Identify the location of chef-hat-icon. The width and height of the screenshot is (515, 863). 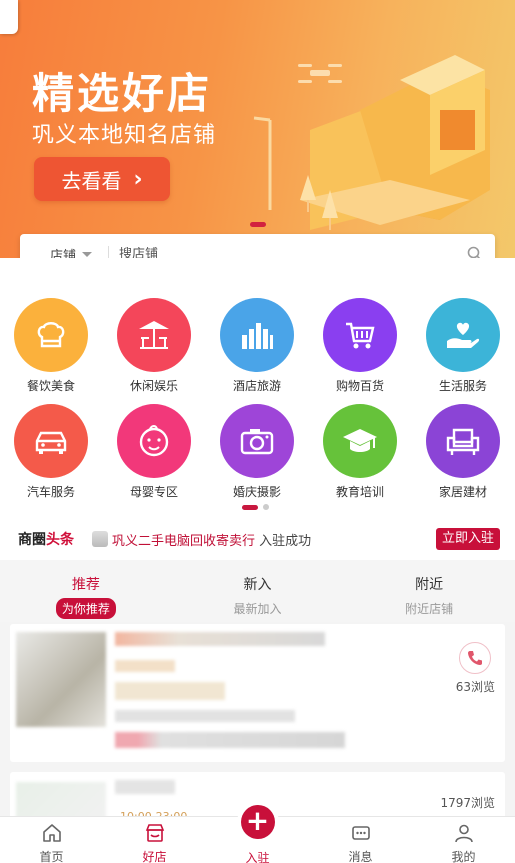
(51, 335).